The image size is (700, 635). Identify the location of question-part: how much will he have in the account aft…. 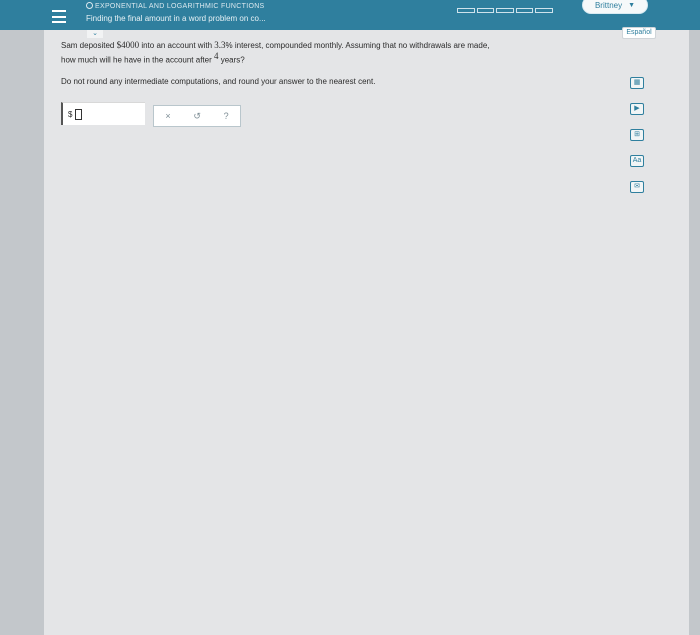
(137, 60).